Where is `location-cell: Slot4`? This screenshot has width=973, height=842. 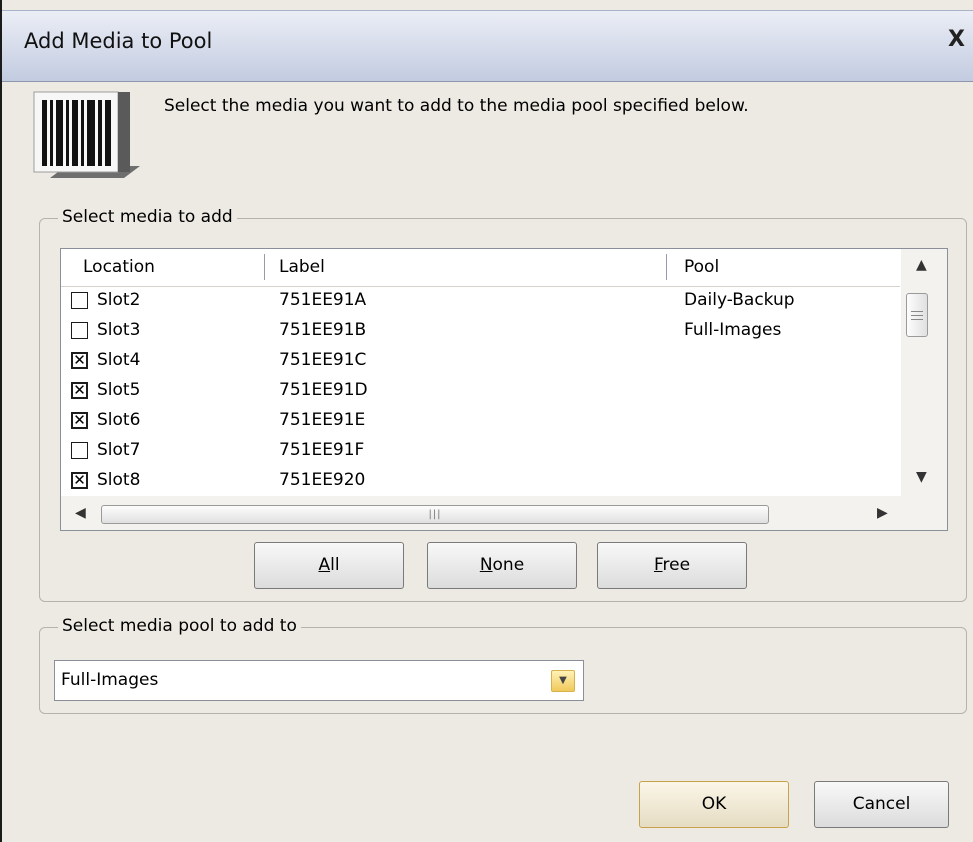 location-cell: Slot4 is located at coordinates (119, 360).